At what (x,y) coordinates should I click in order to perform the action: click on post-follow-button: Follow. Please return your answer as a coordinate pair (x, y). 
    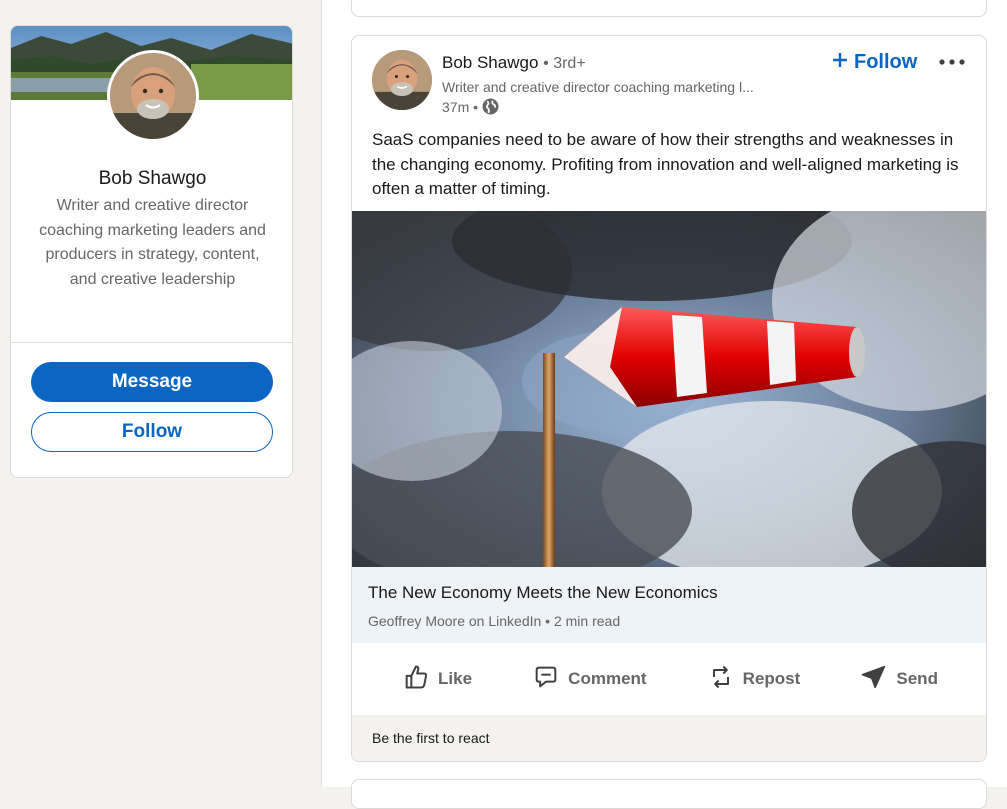
    Looking at the image, I should click on (874, 62).